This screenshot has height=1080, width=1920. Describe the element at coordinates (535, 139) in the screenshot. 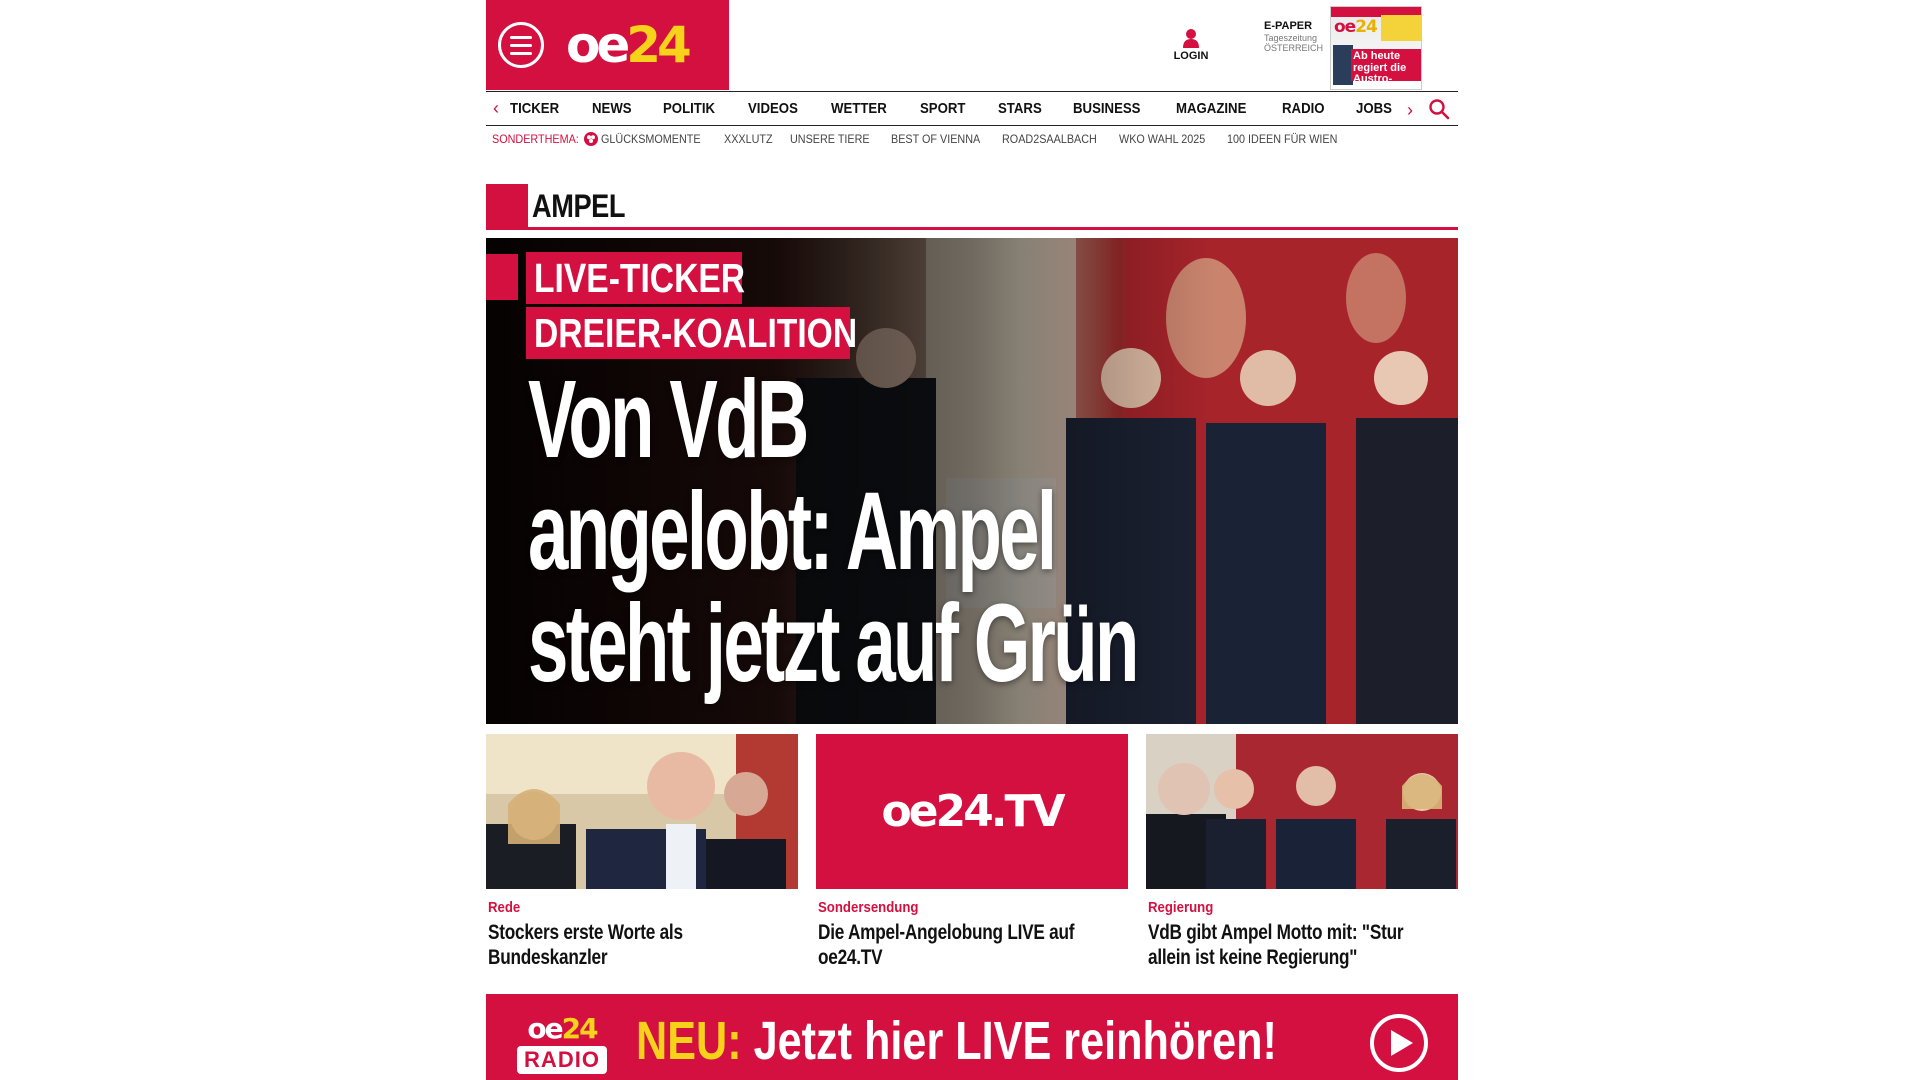

I see `special-topics-label: SONDERTHEMA:` at that location.